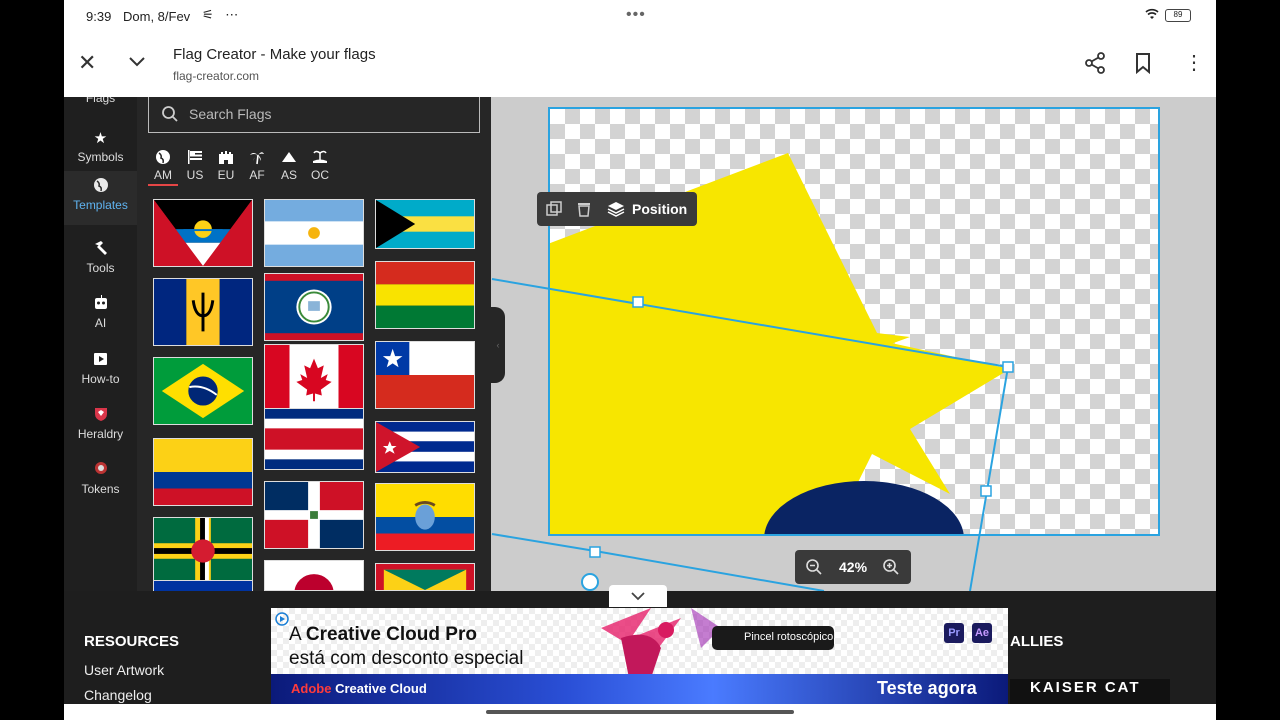 The height and width of the screenshot is (720, 1280). What do you see at coordinates (203, 472) in the screenshot?
I see `flag-colombia` at bounding box center [203, 472].